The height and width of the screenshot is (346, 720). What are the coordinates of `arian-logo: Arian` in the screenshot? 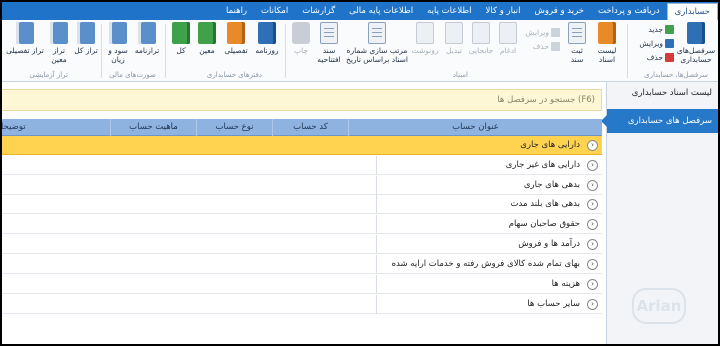 It's located at (659, 306).